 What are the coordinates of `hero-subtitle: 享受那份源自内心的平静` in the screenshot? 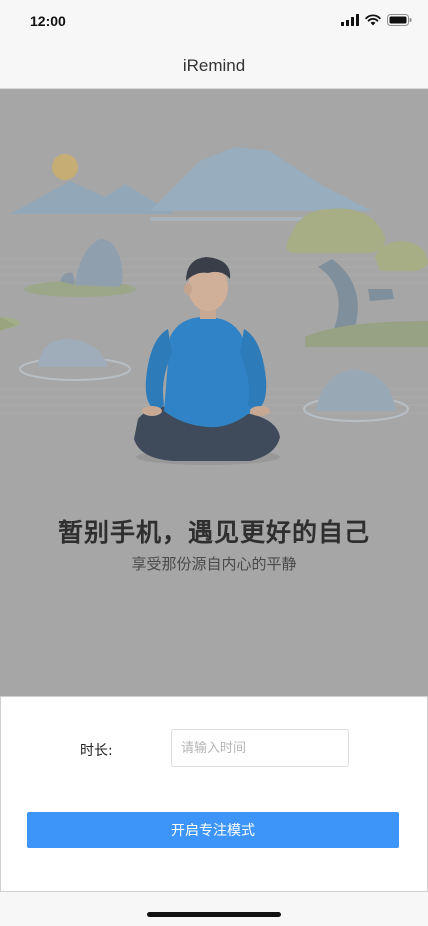 It's located at (214, 564).